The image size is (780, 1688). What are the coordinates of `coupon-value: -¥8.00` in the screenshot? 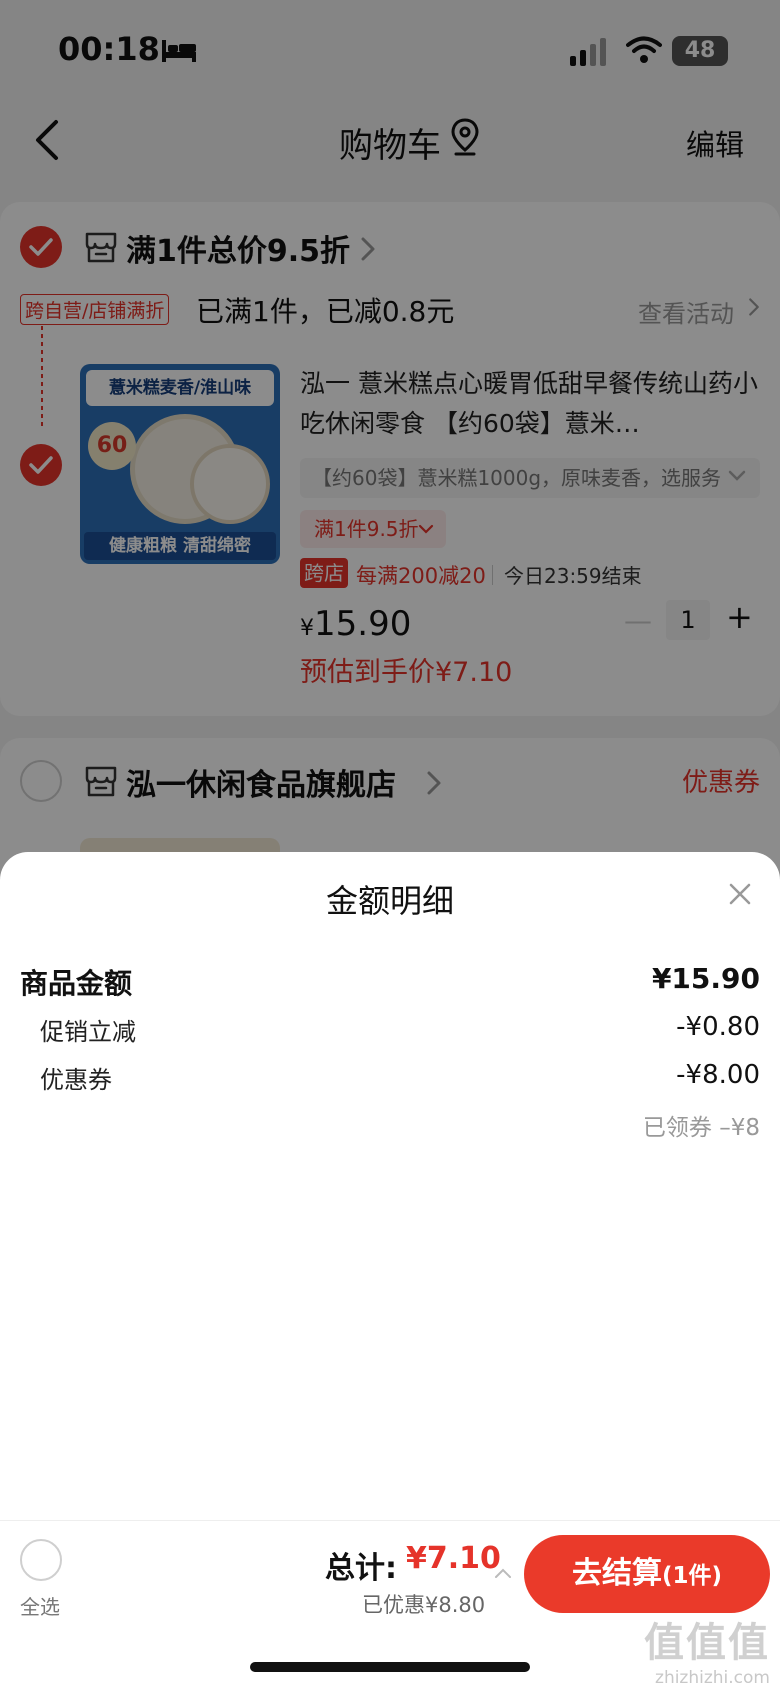 It's located at (718, 1075).